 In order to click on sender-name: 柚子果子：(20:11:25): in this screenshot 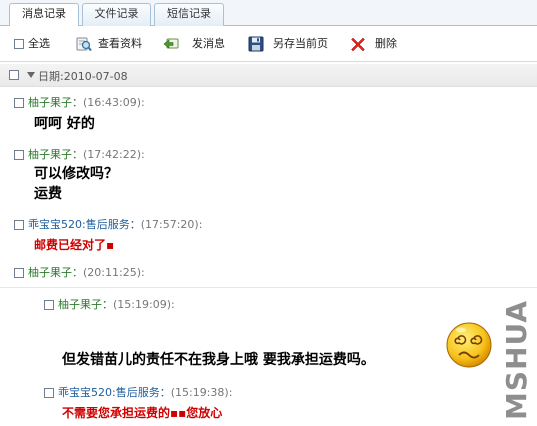, I will do `click(86, 273)`.